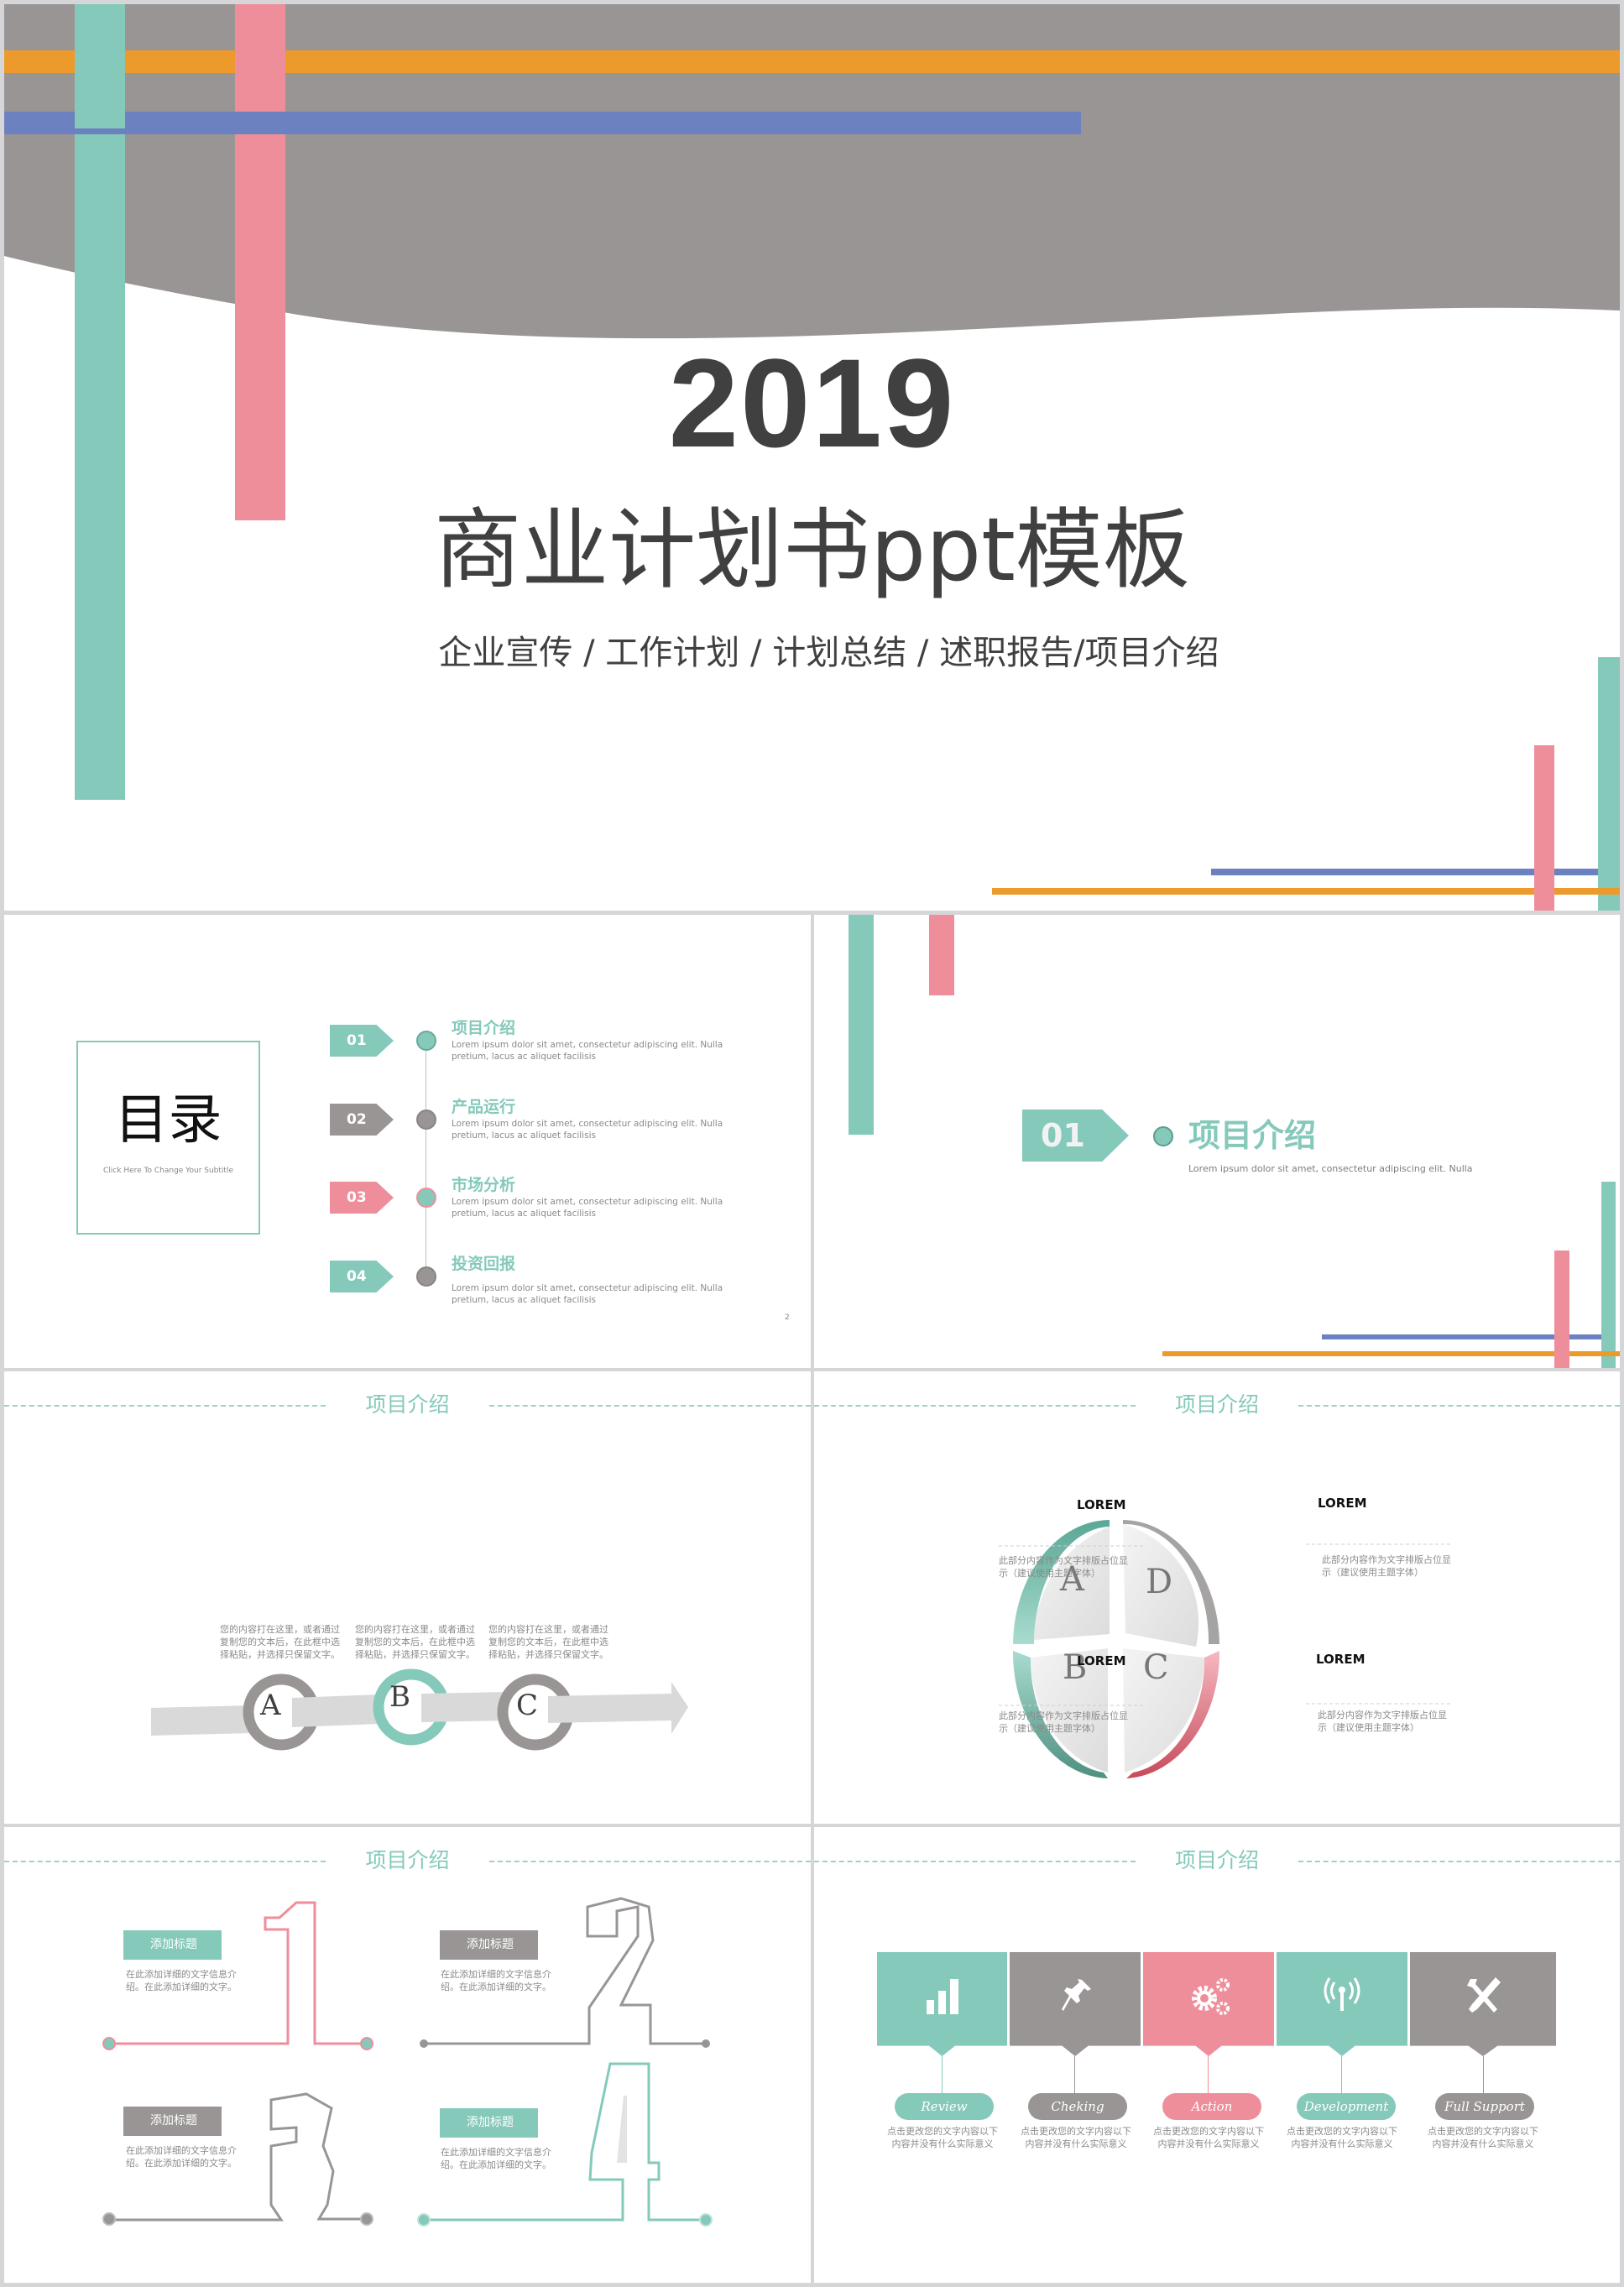 The image size is (1624, 2287). I want to click on quadrant-label-b: LOREM, so click(1101, 1661).